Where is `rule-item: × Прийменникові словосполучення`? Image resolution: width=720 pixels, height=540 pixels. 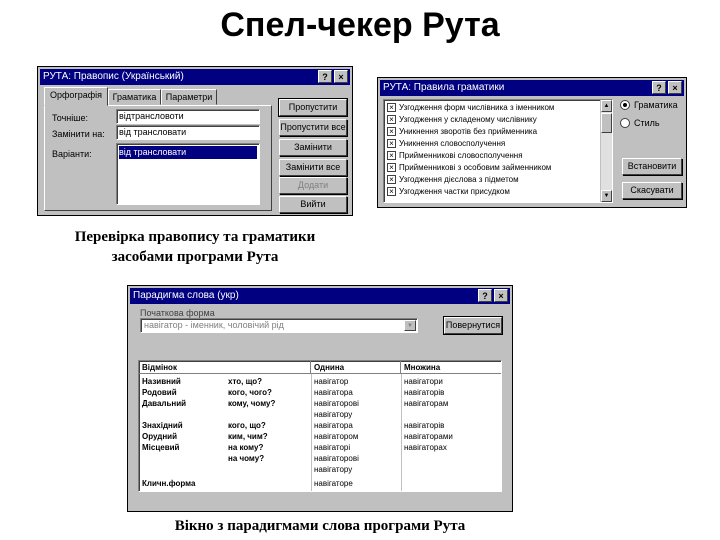 rule-item: × Прийменникові словосполучення is located at coordinates (493, 156).